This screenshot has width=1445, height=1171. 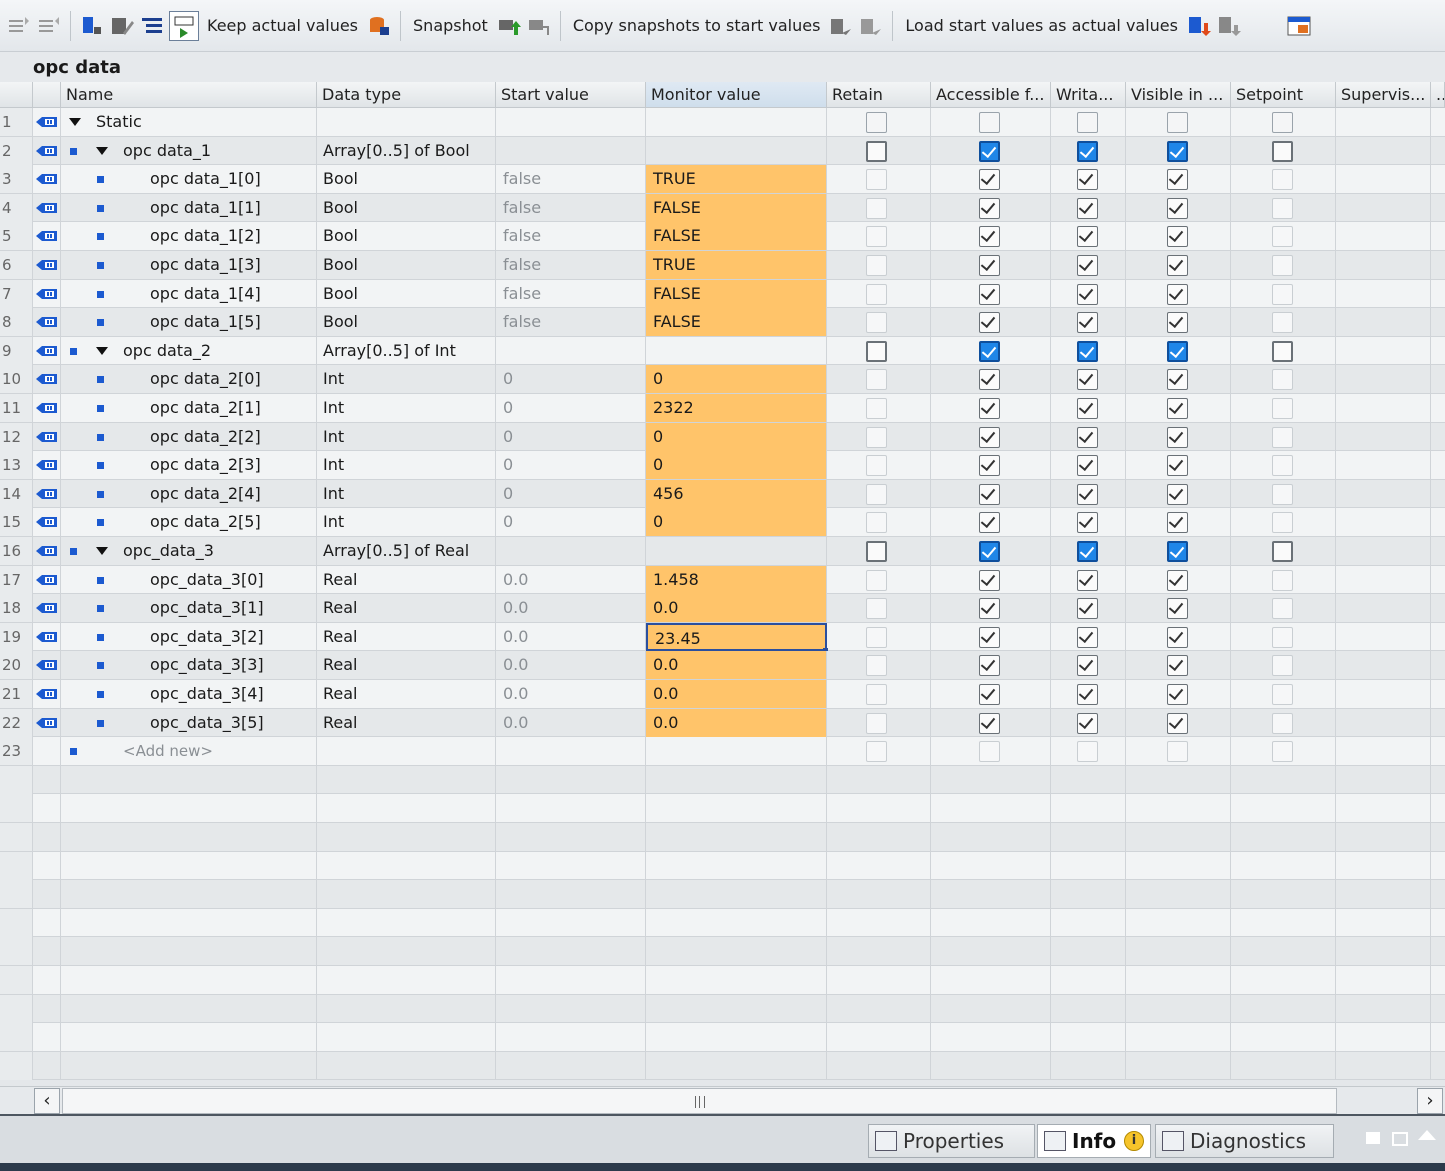 What do you see at coordinates (379, 26) in the screenshot?
I see `database-lock-icon` at bounding box center [379, 26].